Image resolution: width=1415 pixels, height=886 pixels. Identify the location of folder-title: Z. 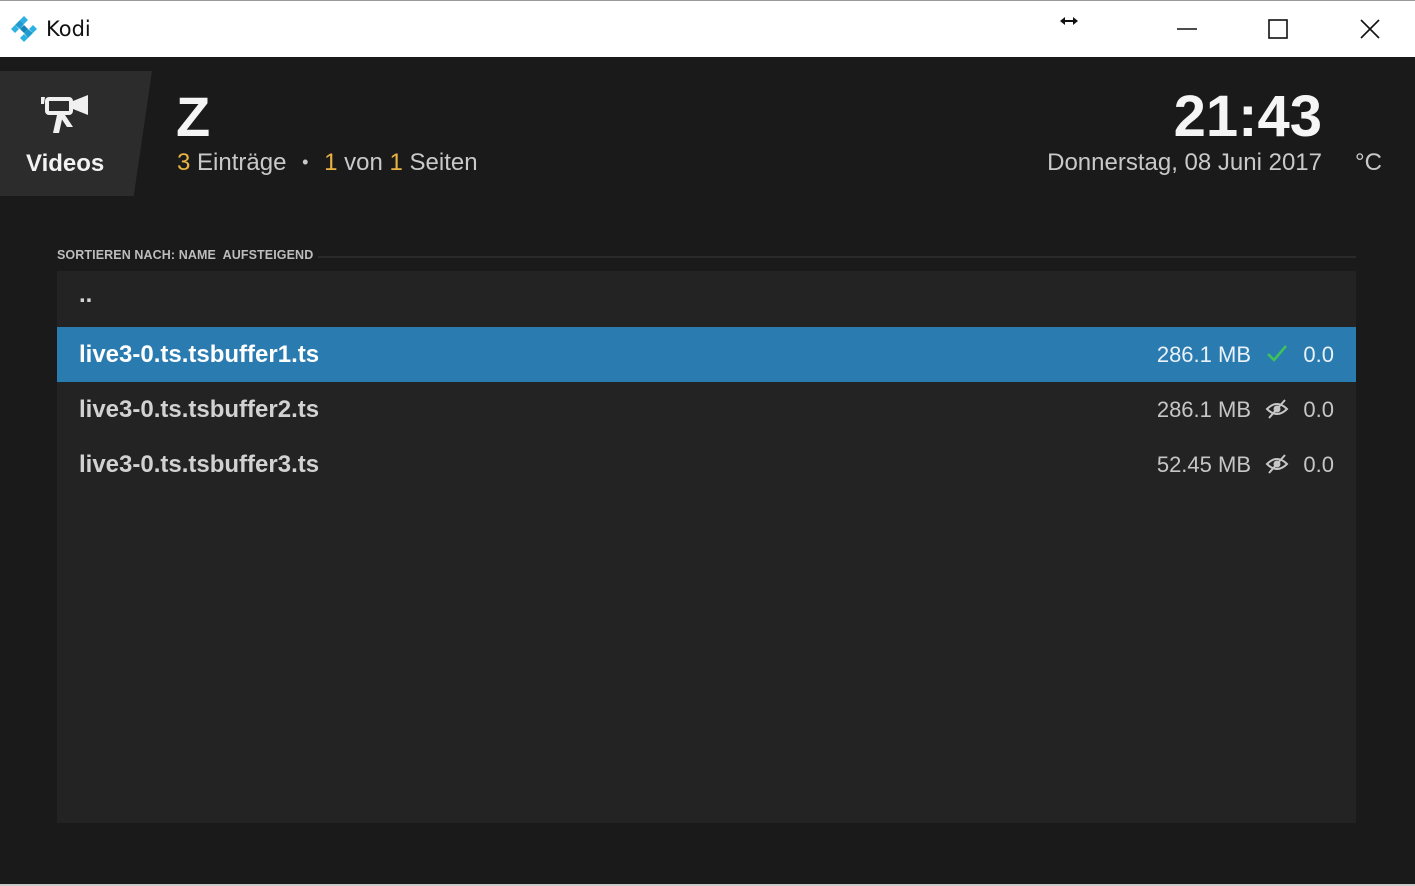
(193, 116).